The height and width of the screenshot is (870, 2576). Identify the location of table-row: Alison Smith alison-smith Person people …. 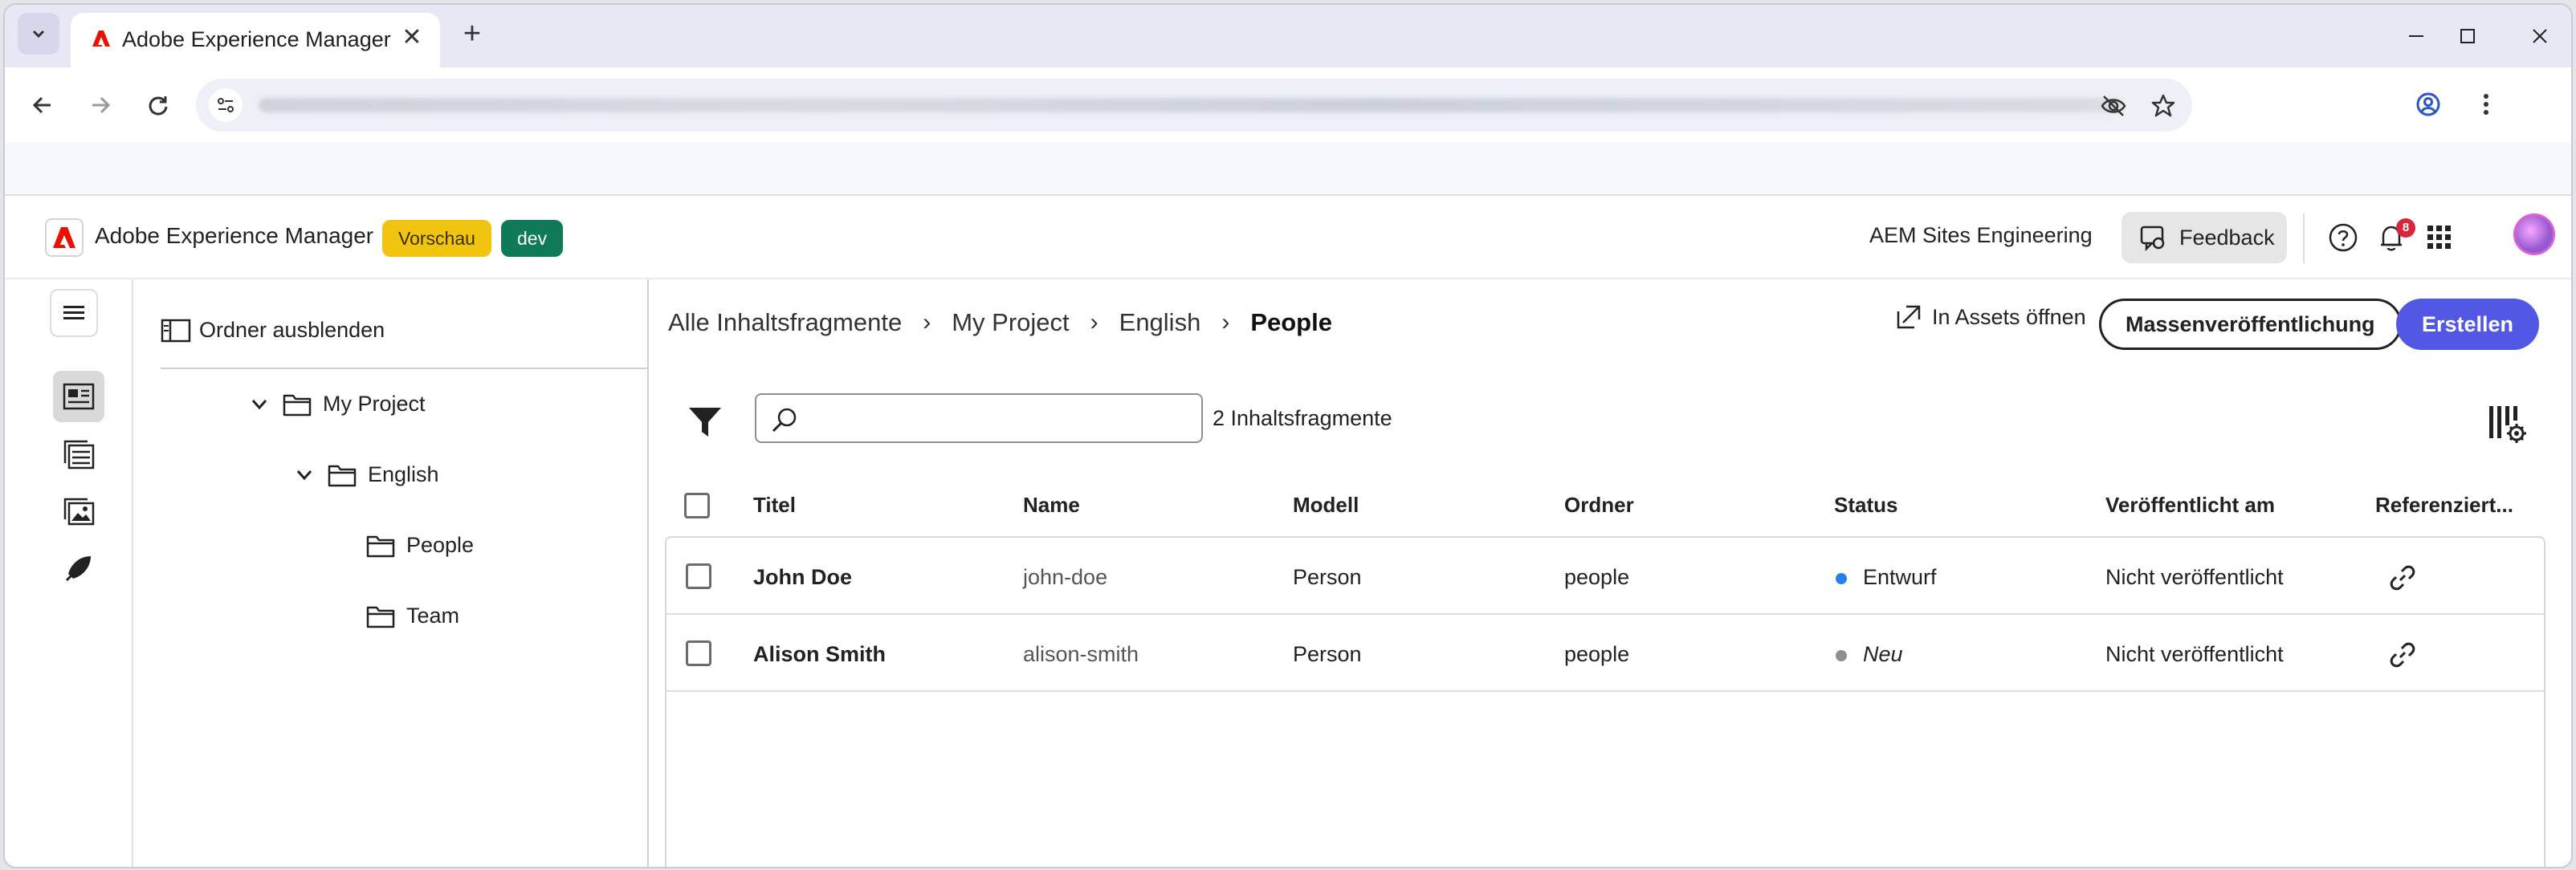
(1605, 653).